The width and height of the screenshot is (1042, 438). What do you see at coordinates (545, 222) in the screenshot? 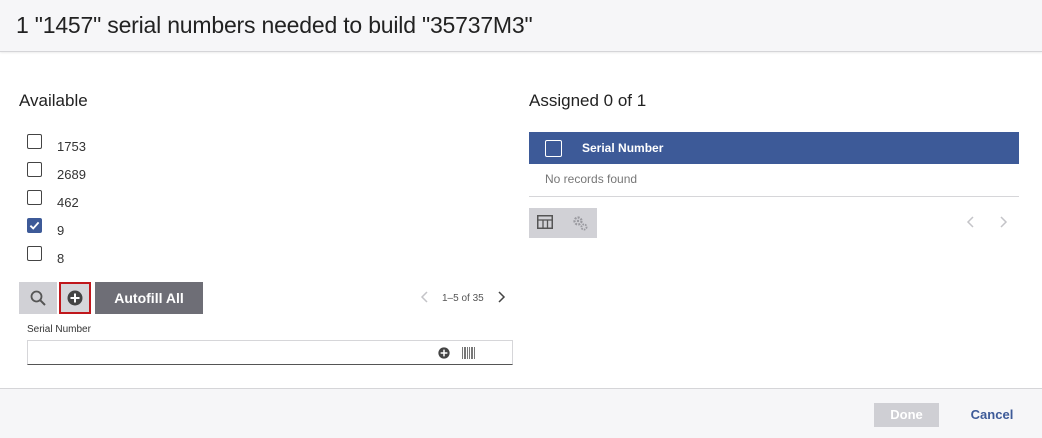
I see `table-icon` at bounding box center [545, 222].